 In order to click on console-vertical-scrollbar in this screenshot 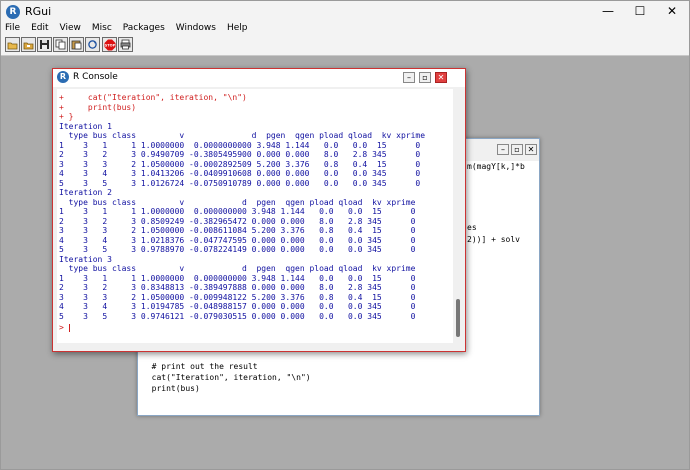, I will do `click(458, 217)`.